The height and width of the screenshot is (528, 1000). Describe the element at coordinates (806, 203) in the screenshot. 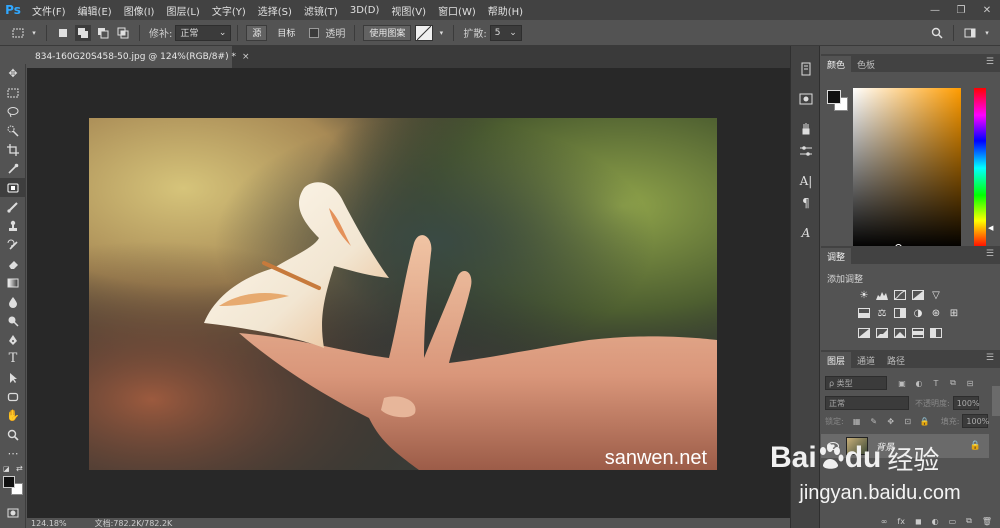

I see `paragraph-panel-icon: ¶` at that location.